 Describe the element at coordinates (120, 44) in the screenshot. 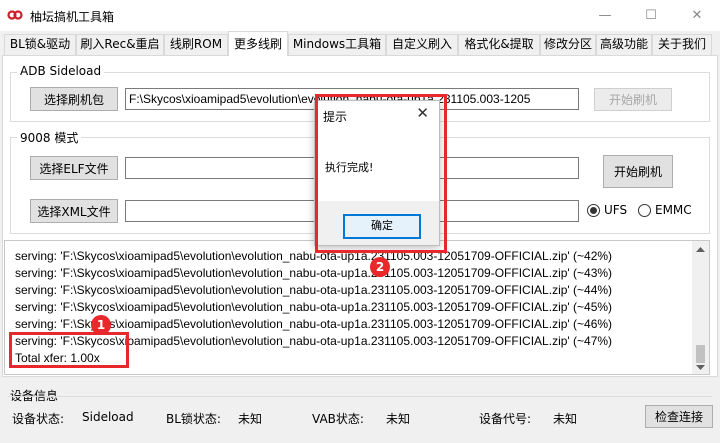

I see `tab-flash-rec-reboot: 刷入Rec&重启` at that location.